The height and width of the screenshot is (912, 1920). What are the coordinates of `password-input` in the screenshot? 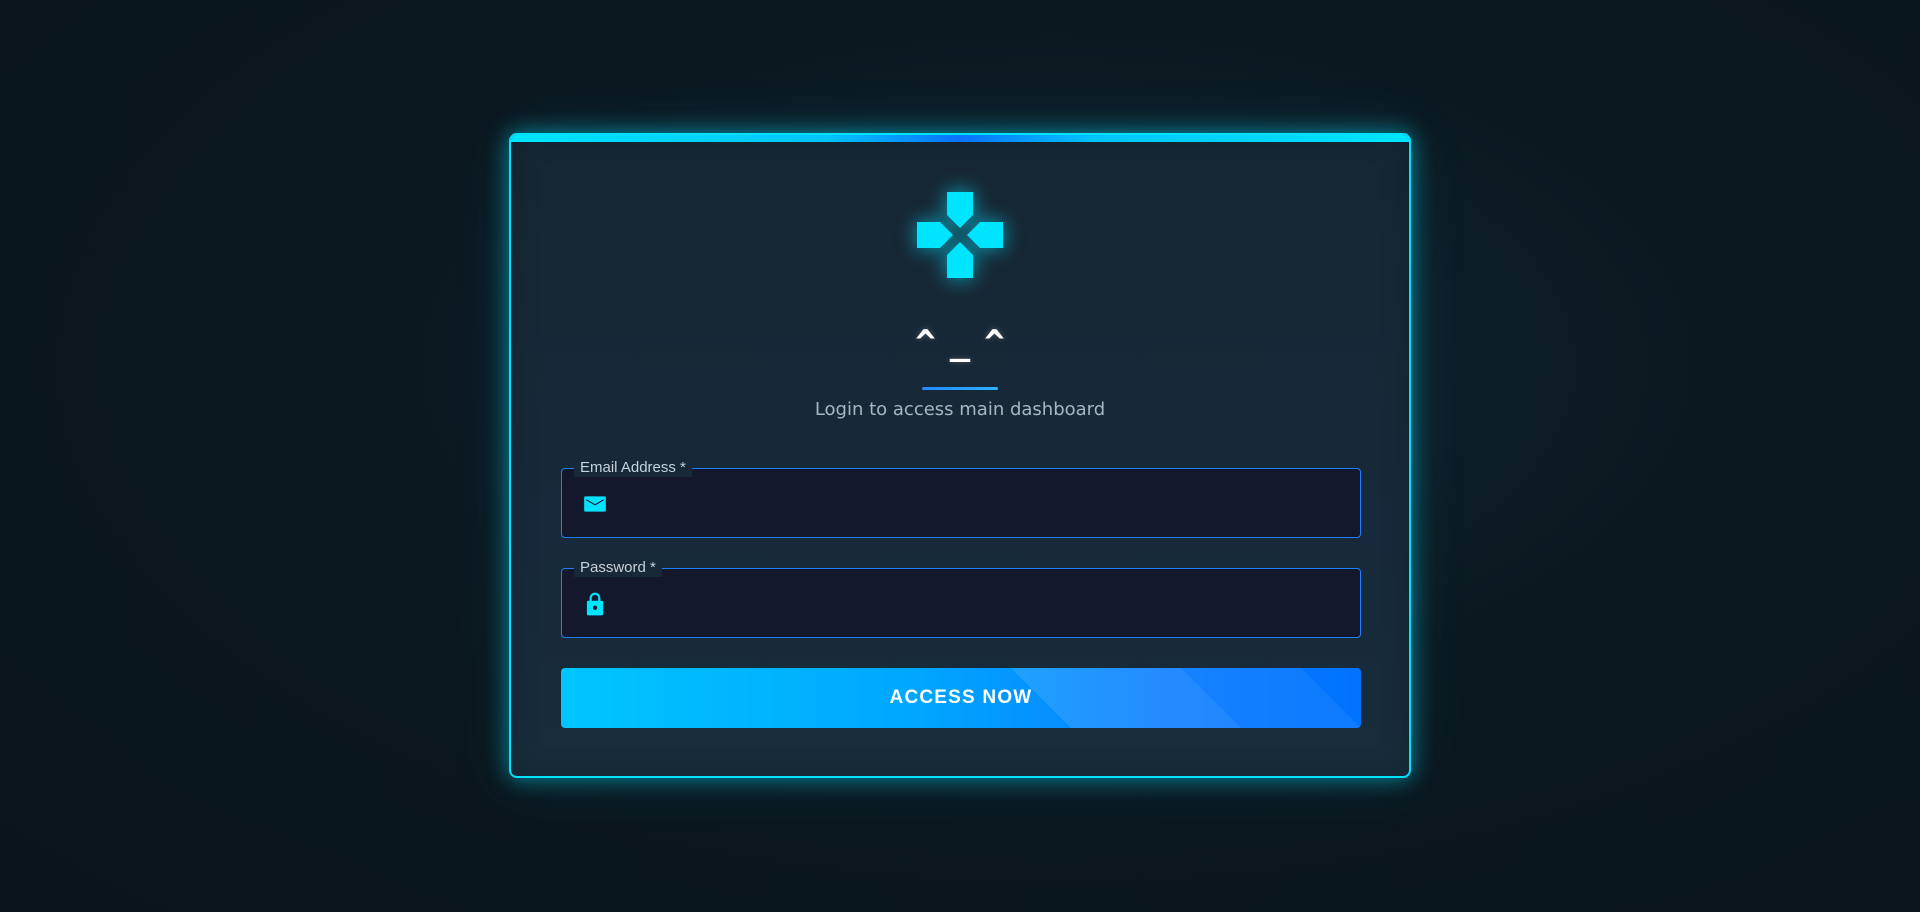 It's located at (985, 603).